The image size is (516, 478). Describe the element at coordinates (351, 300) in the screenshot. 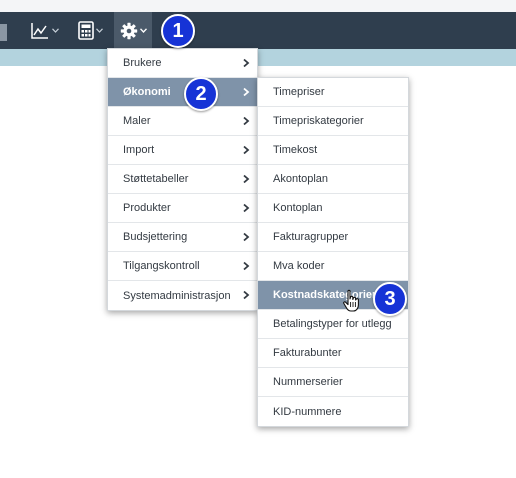

I see `hand-cursor-icon` at that location.